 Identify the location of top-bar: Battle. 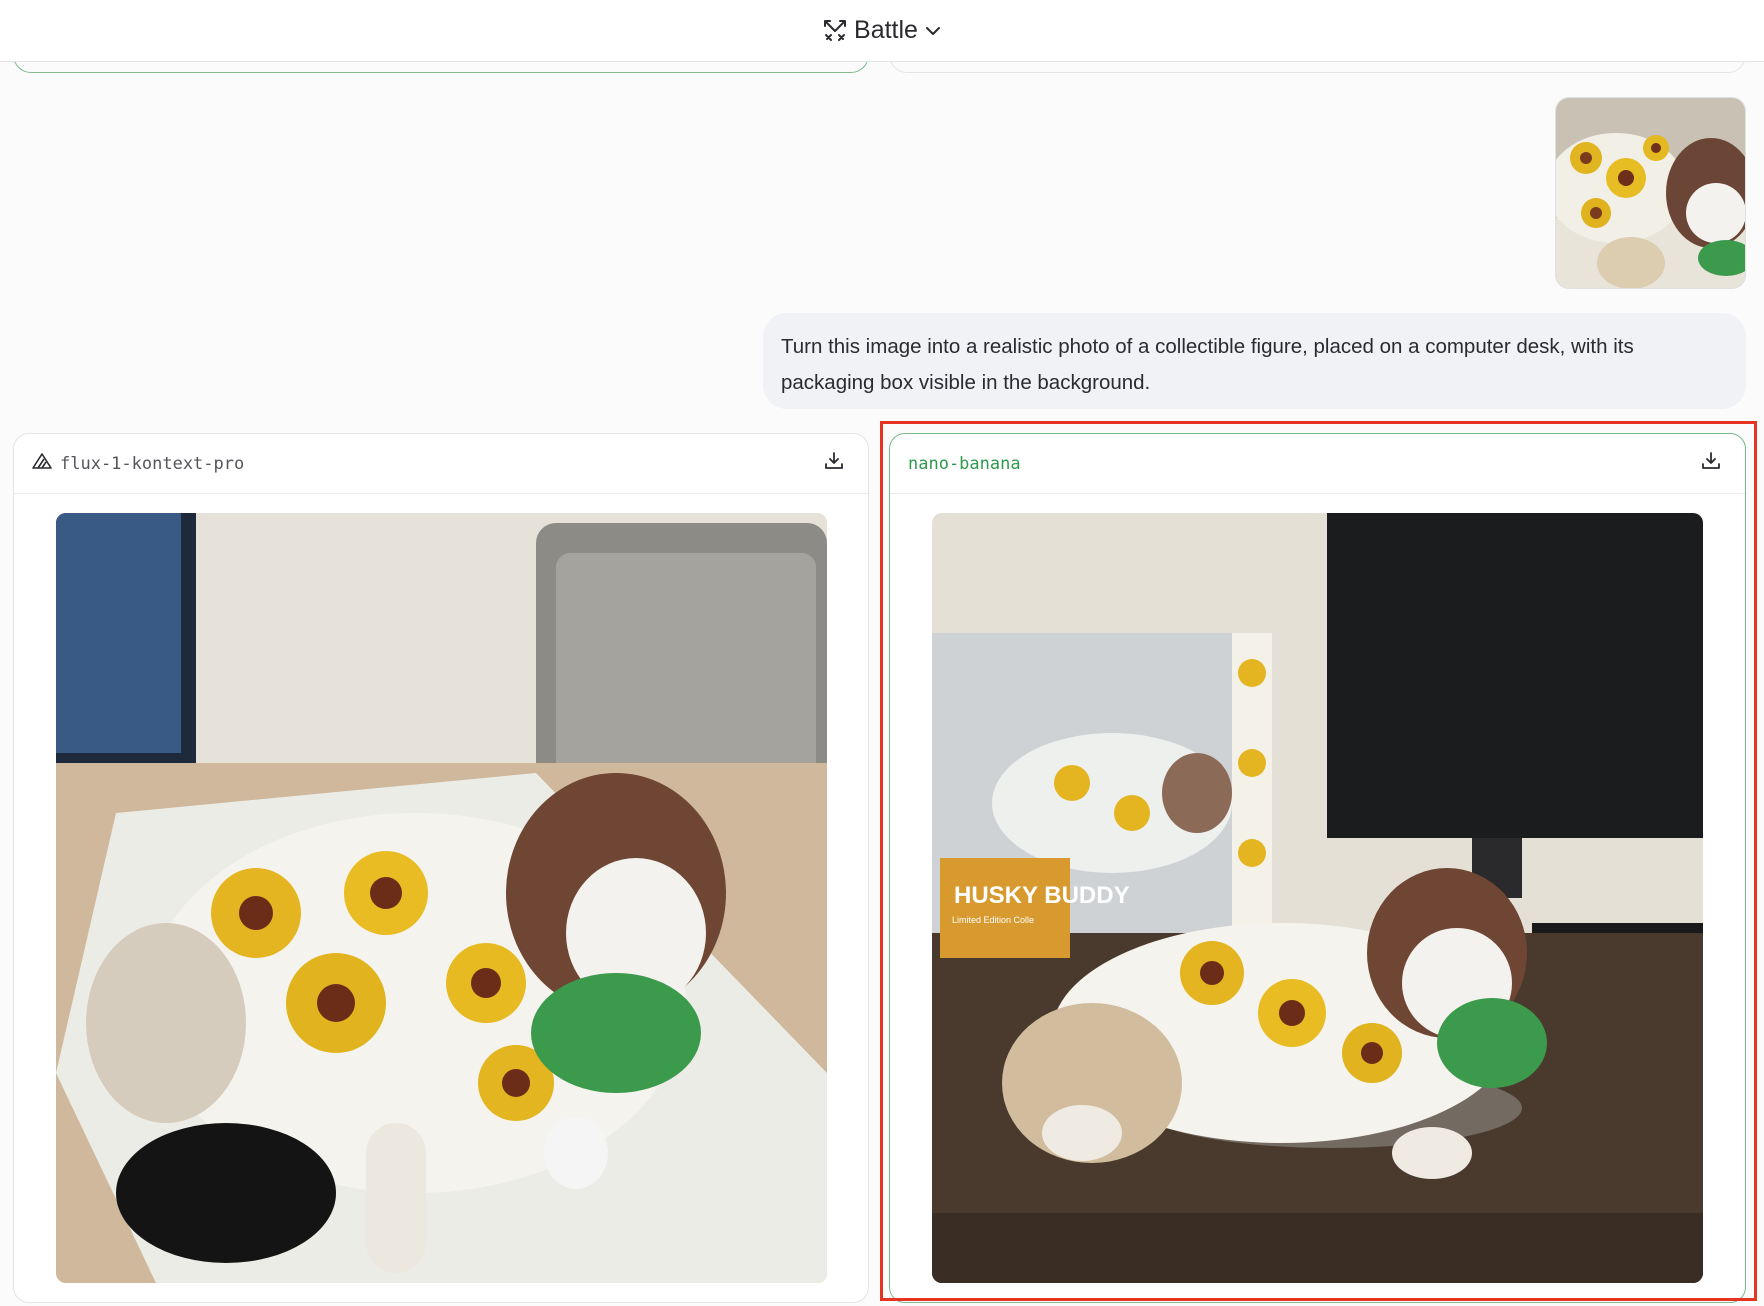
(882, 31).